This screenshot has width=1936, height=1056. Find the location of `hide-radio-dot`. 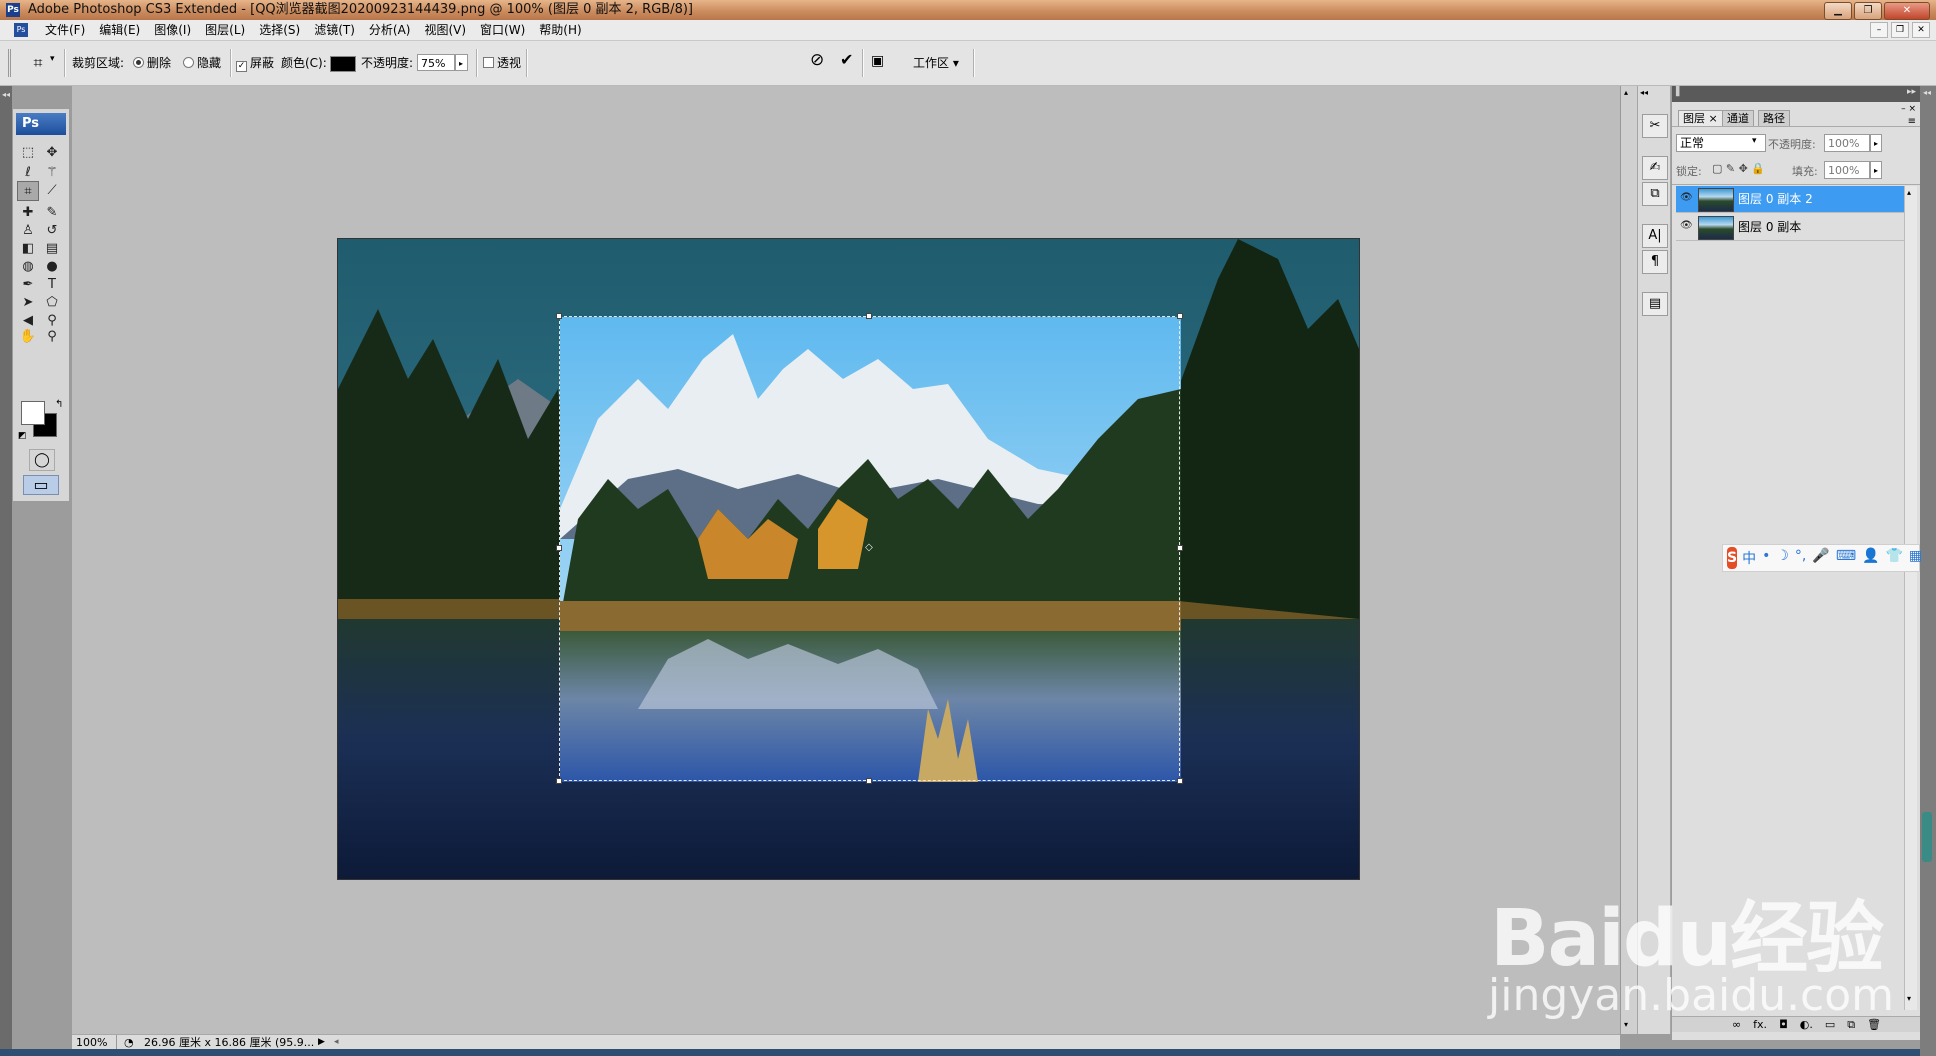

hide-radio-dot is located at coordinates (188, 62).